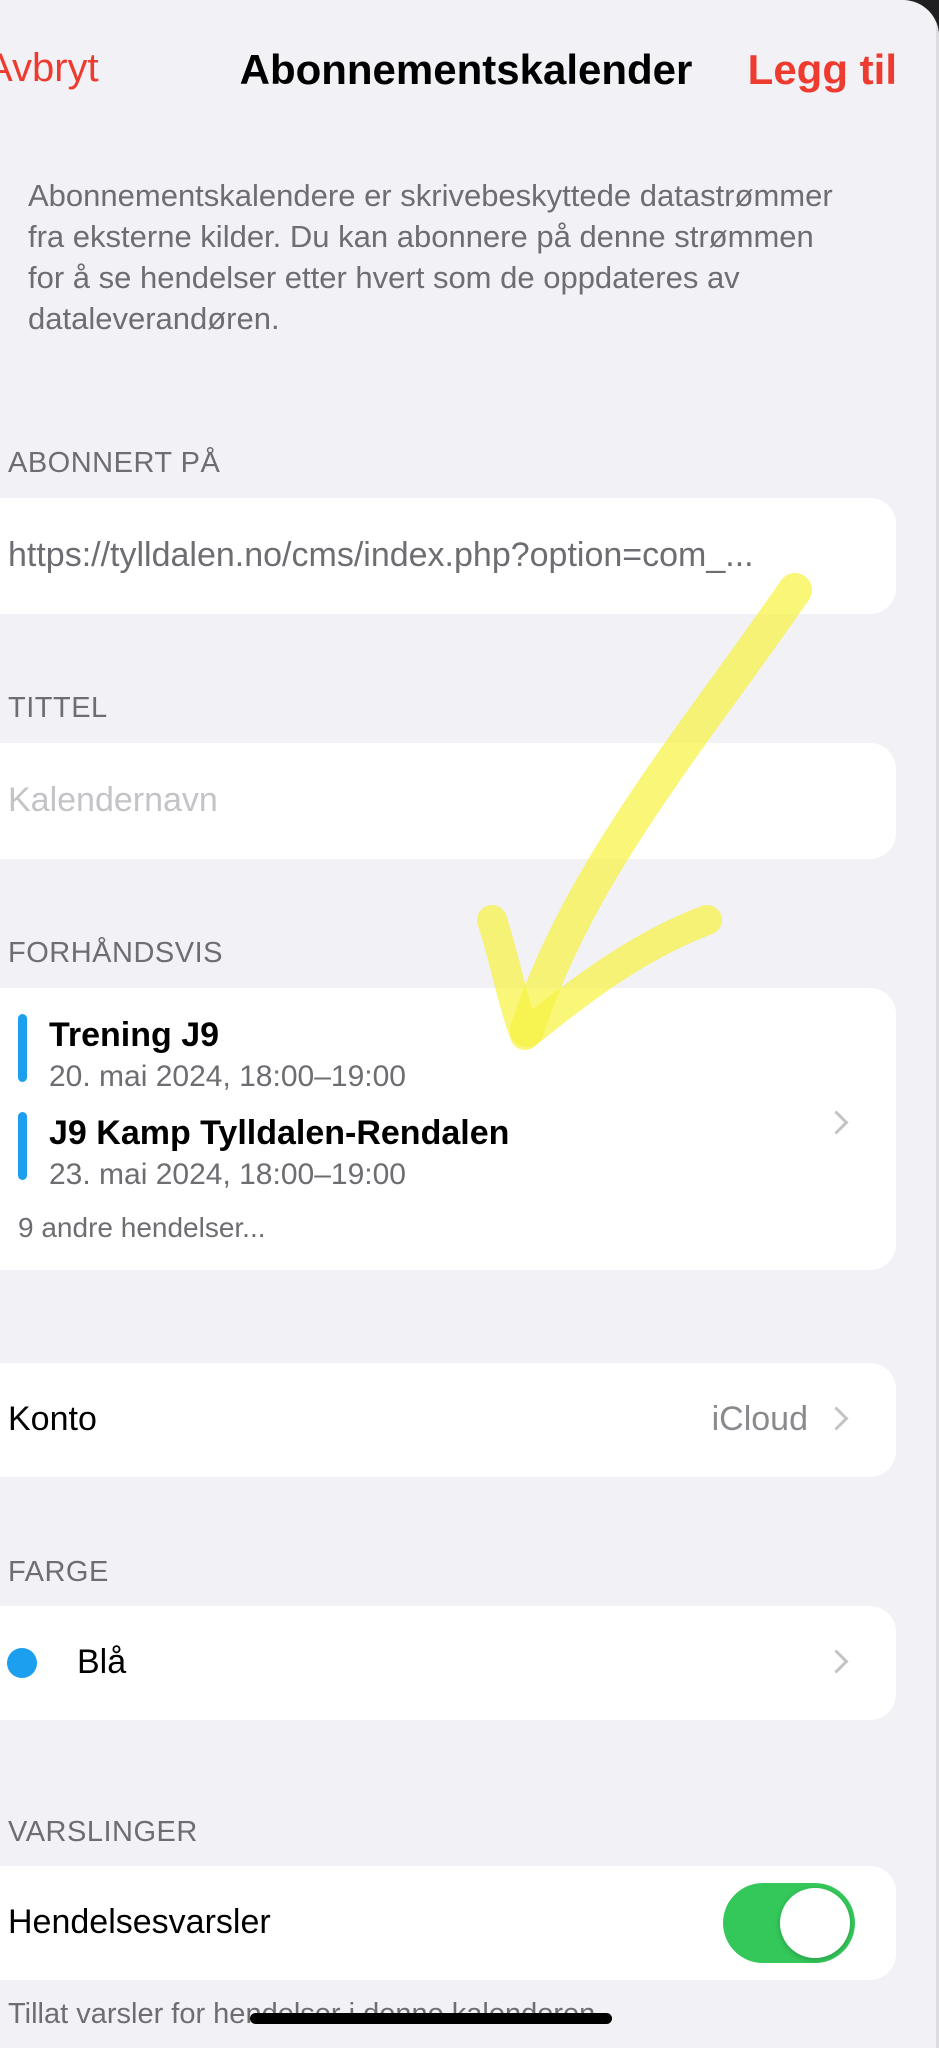 The height and width of the screenshot is (2048, 939). Describe the element at coordinates (644, 811) in the screenshot. I see `highlight-arrow-annotation` at that location.